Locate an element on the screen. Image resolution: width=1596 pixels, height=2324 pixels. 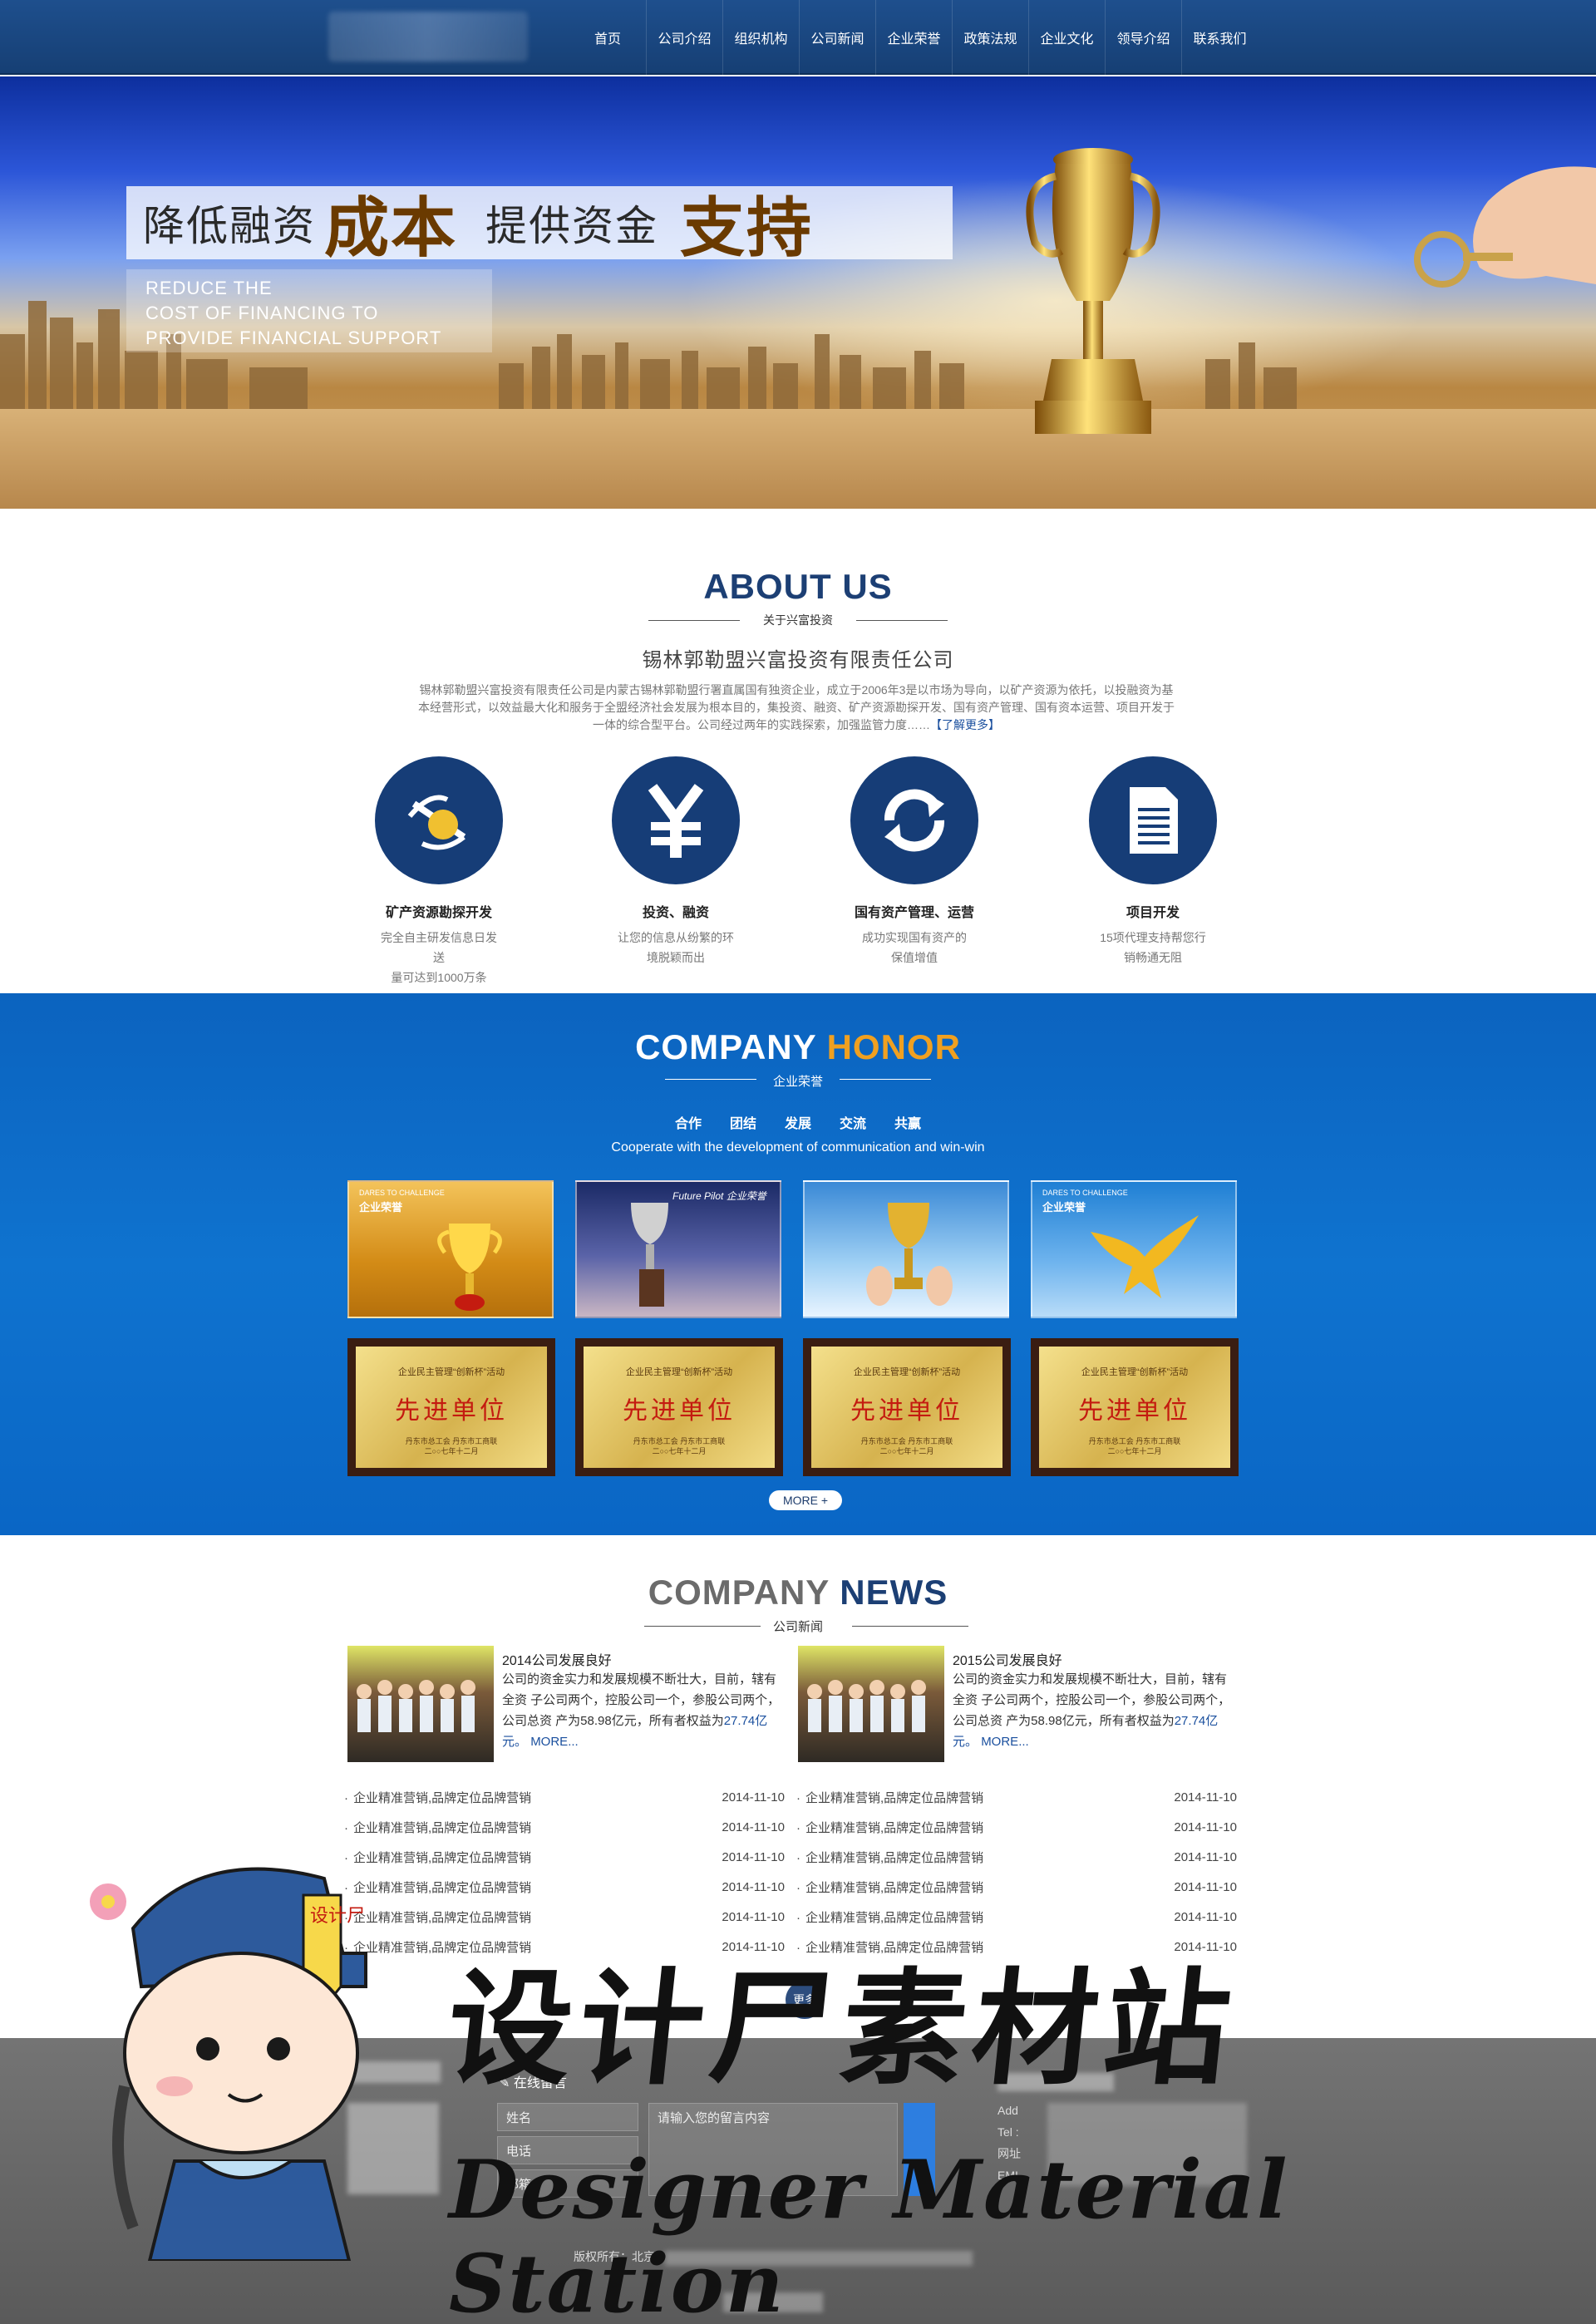
service-title: 投资、融资 is located at coordinates (675, 913).